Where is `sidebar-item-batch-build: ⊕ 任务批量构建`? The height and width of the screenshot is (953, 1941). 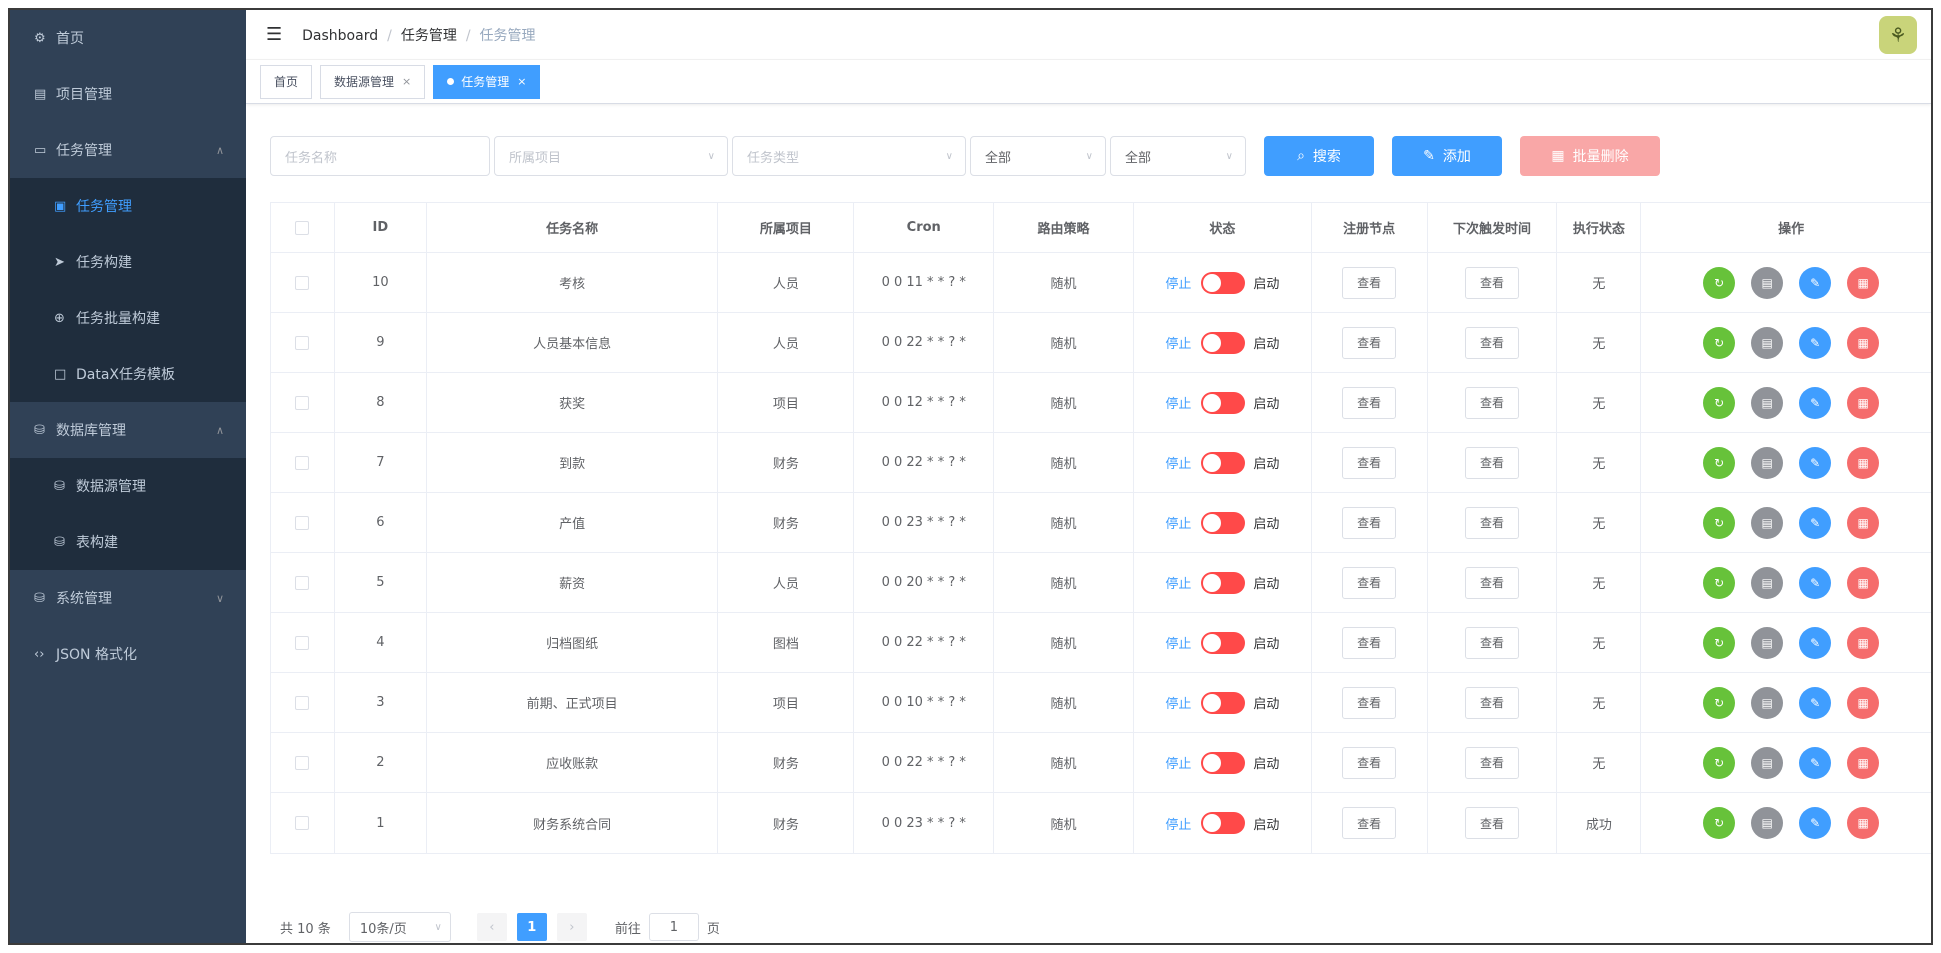
sidebar-item-batch-build: ⊕ 任务批量构建 is located at coordinates (128, 318).